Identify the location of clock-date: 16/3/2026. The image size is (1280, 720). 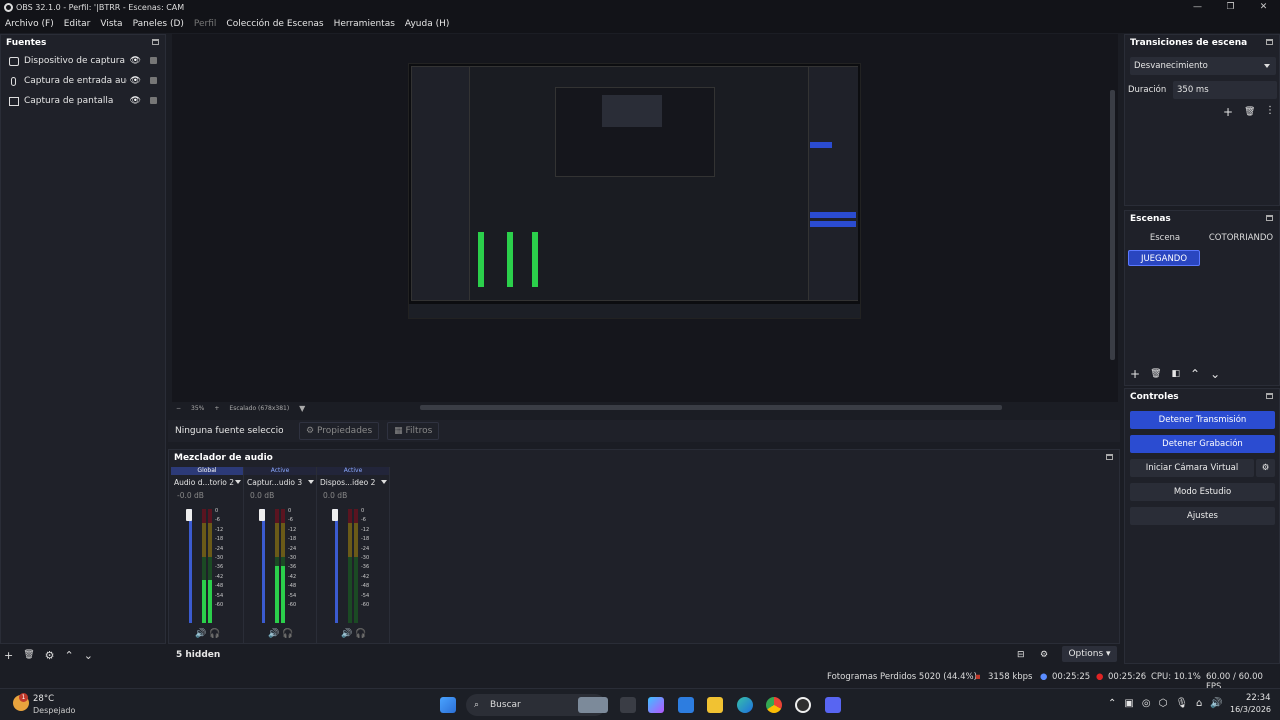
(1250, 709).